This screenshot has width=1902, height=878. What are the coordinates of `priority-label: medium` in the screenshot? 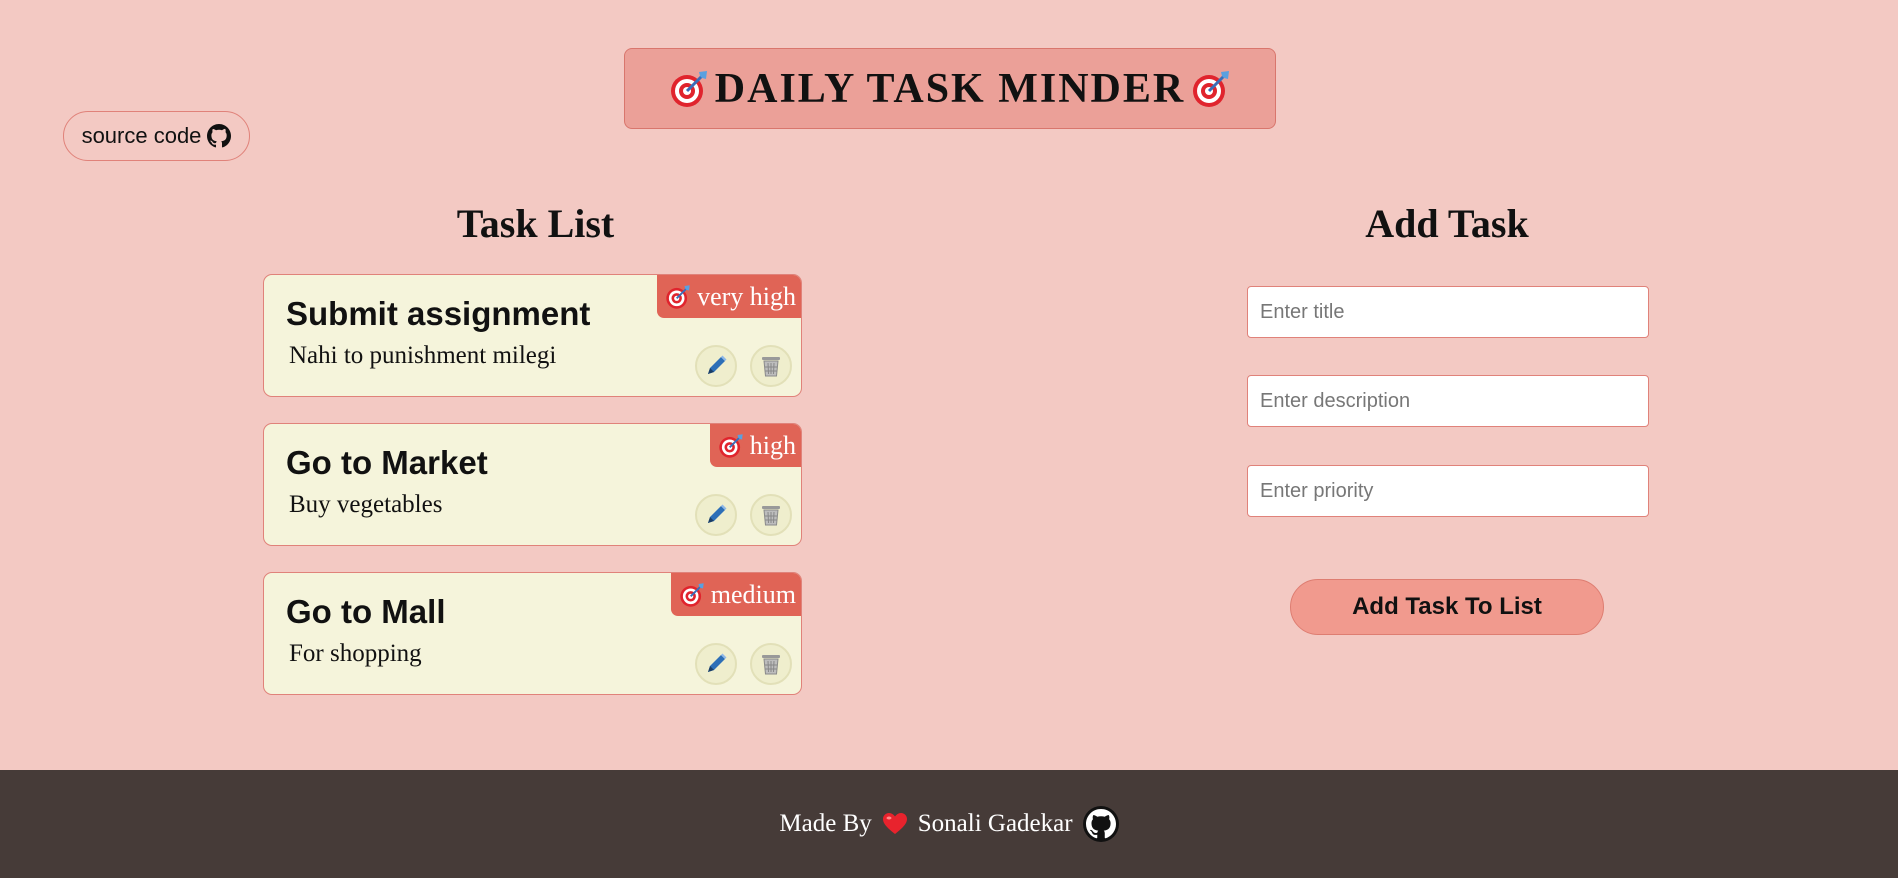 It's located at (753, 594).